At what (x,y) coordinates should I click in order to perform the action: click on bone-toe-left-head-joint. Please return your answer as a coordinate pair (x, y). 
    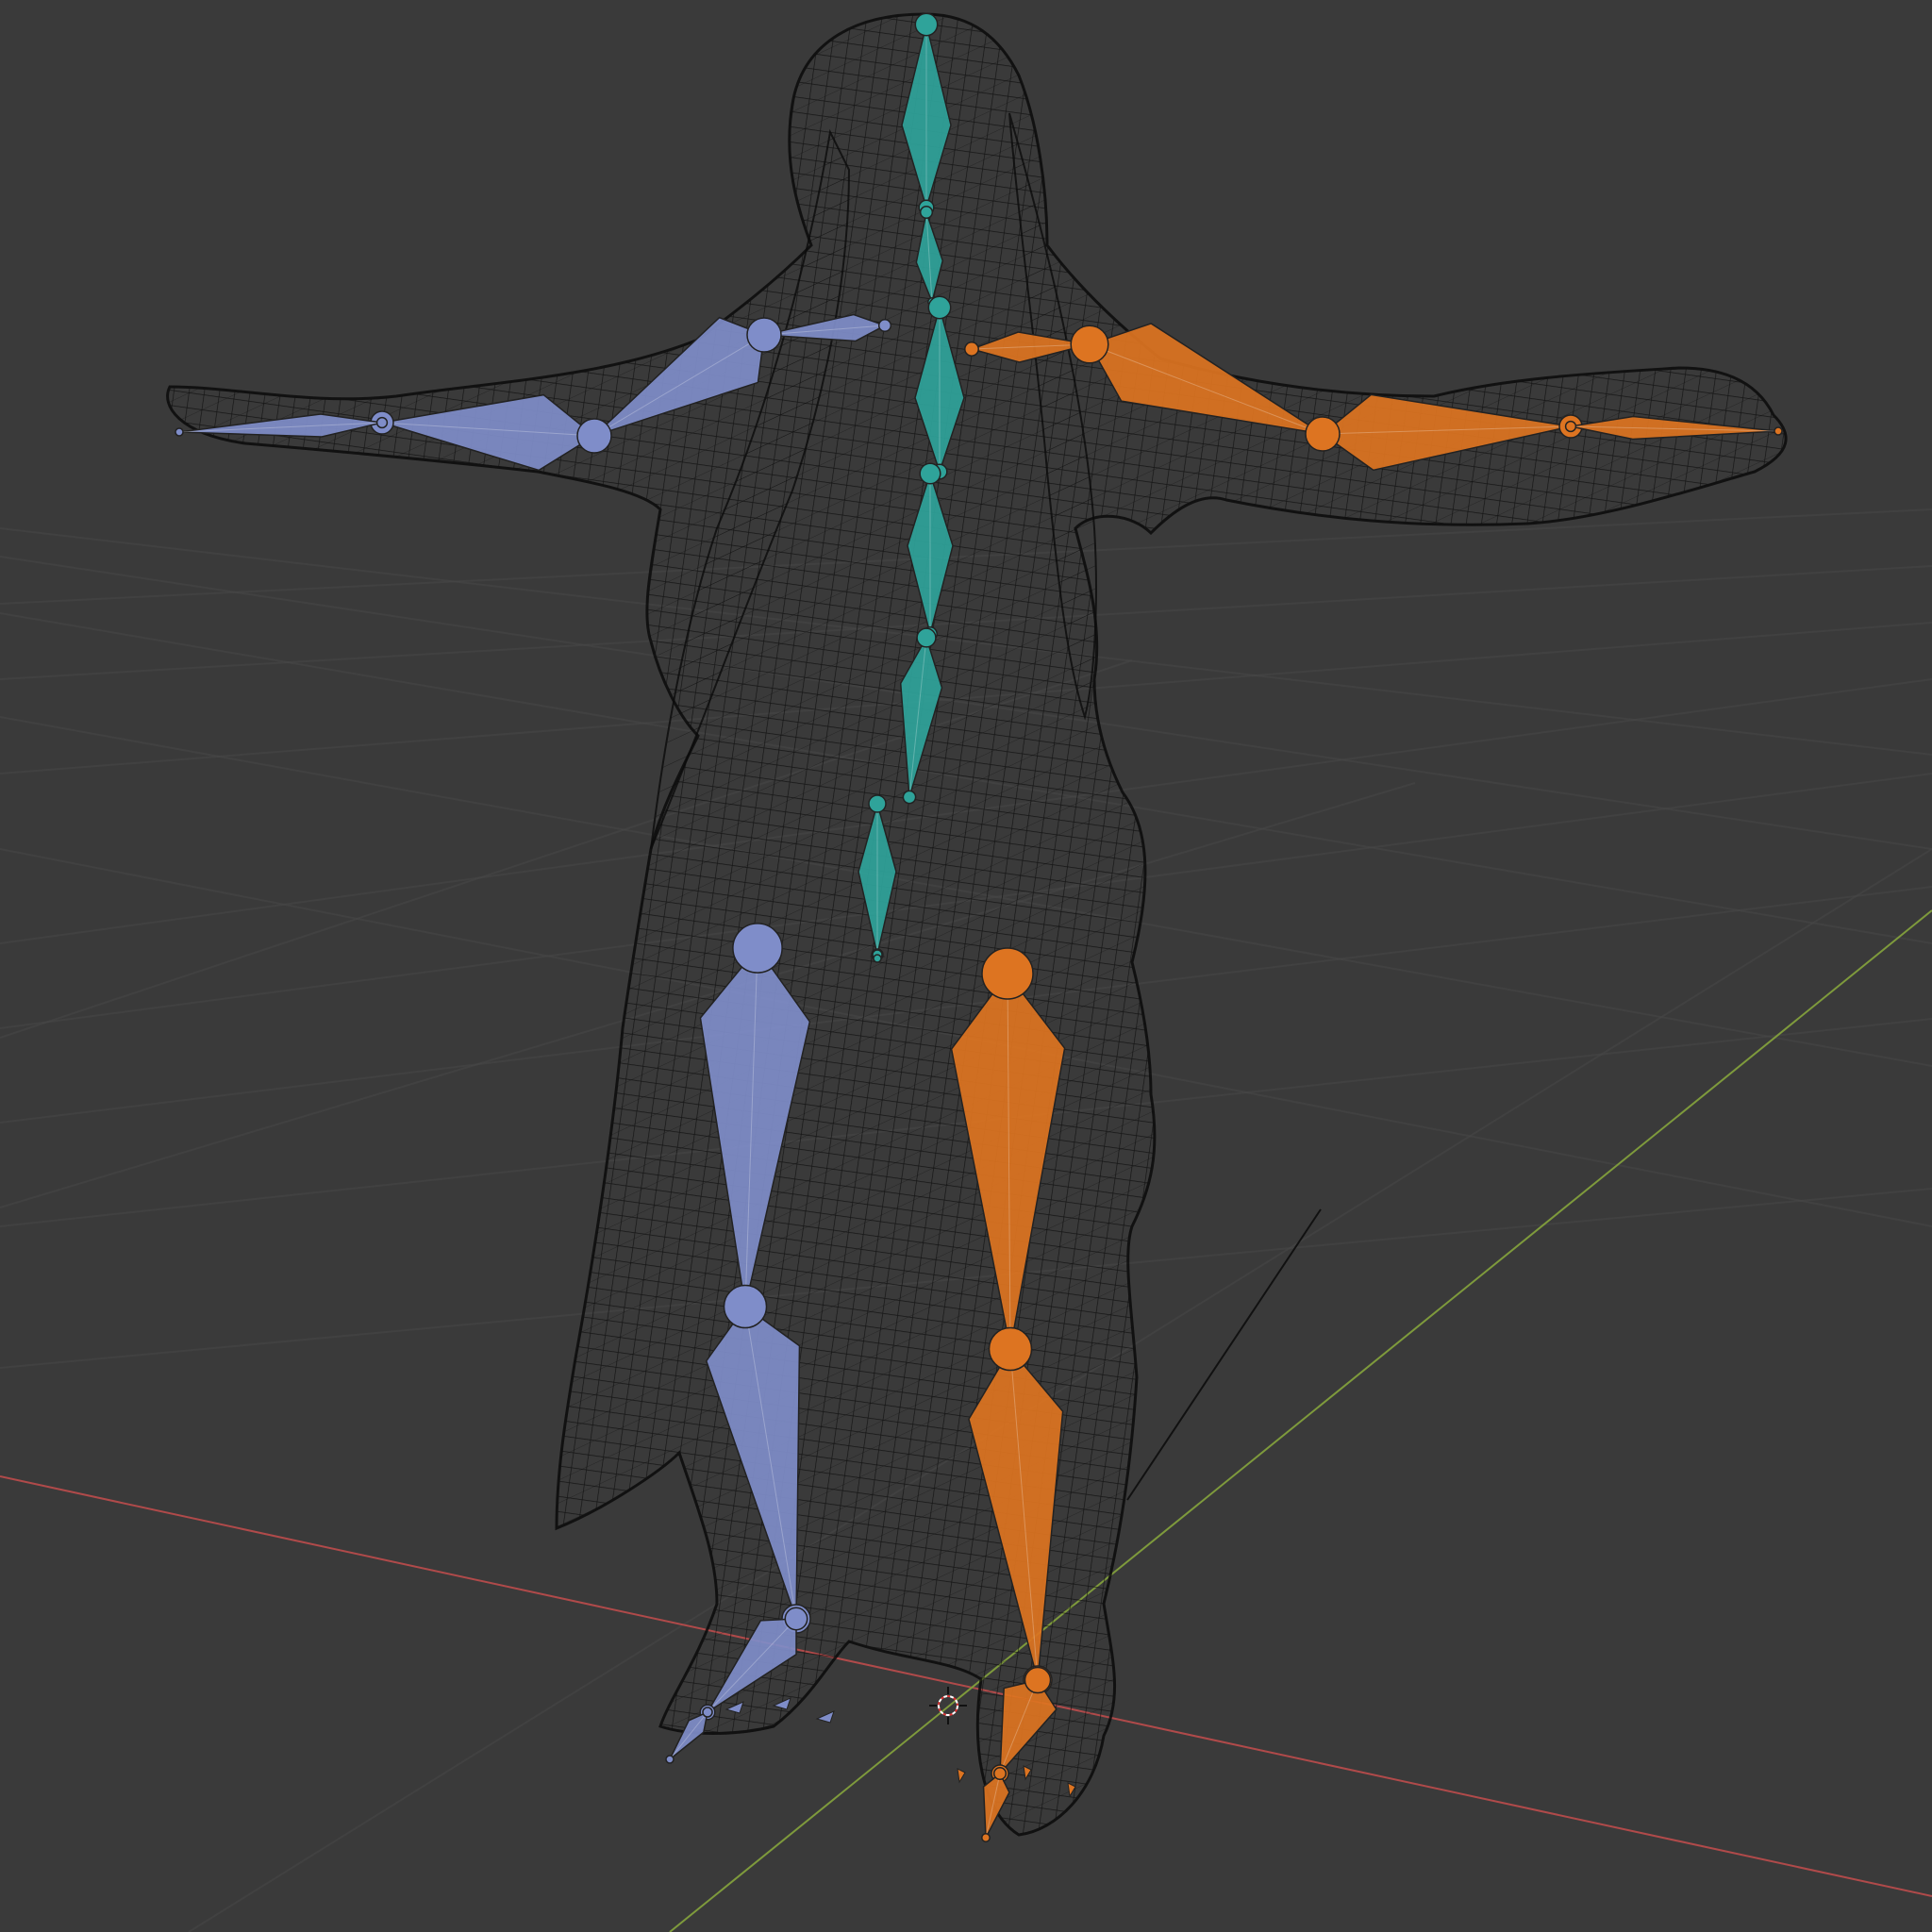
    Looking at the image, I should click on (708, 1713).